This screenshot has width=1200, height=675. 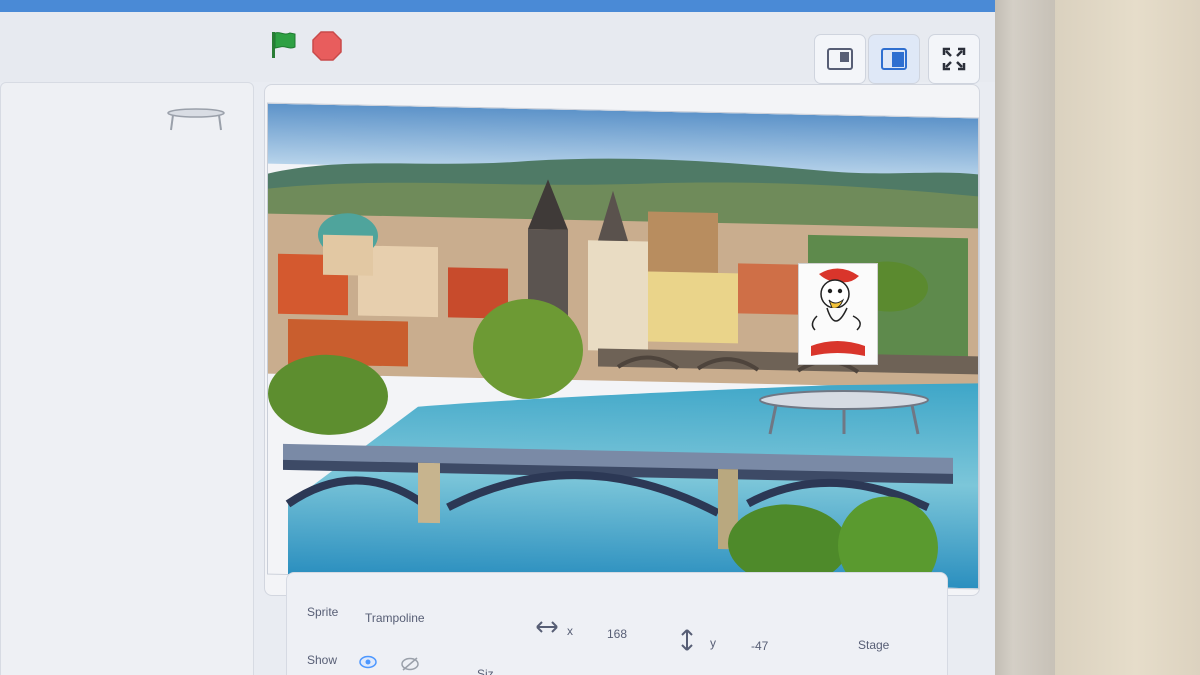 What do you see at coordinates (497, 6) in the screenshot?
I see `menu-bar` at bounding box center [497, 6].